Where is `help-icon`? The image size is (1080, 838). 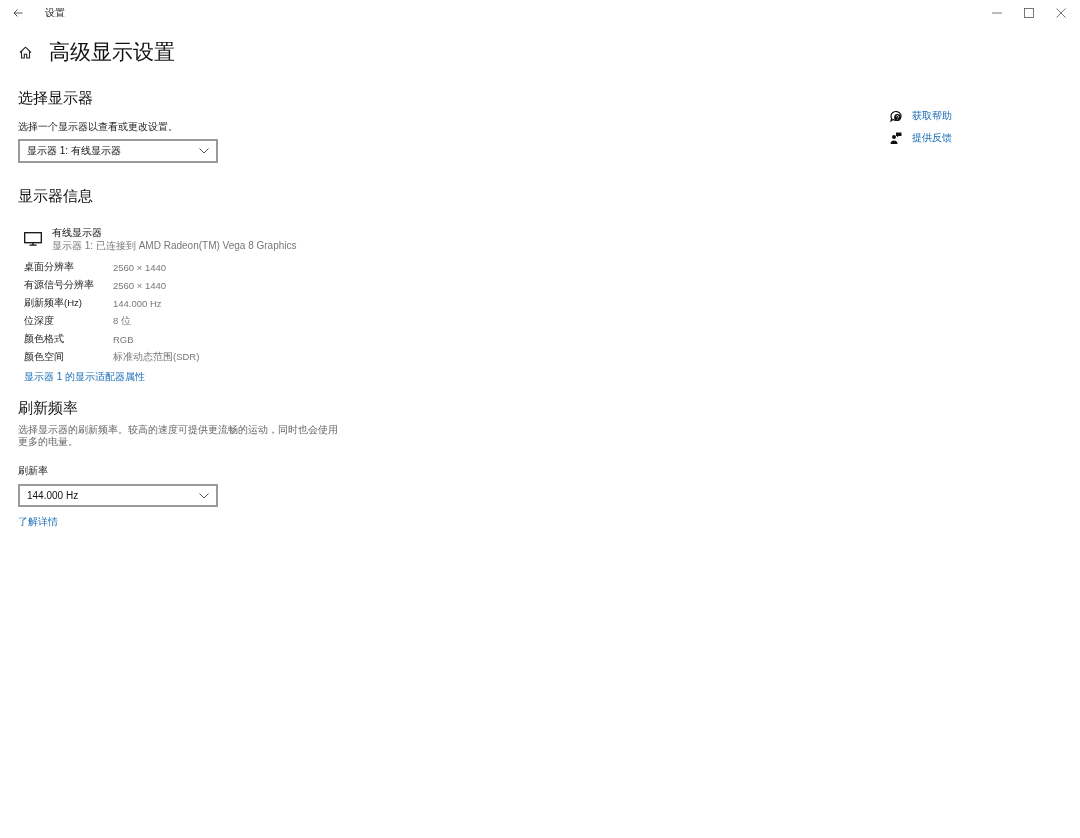 help-icon is located at coordinates (896, 116).